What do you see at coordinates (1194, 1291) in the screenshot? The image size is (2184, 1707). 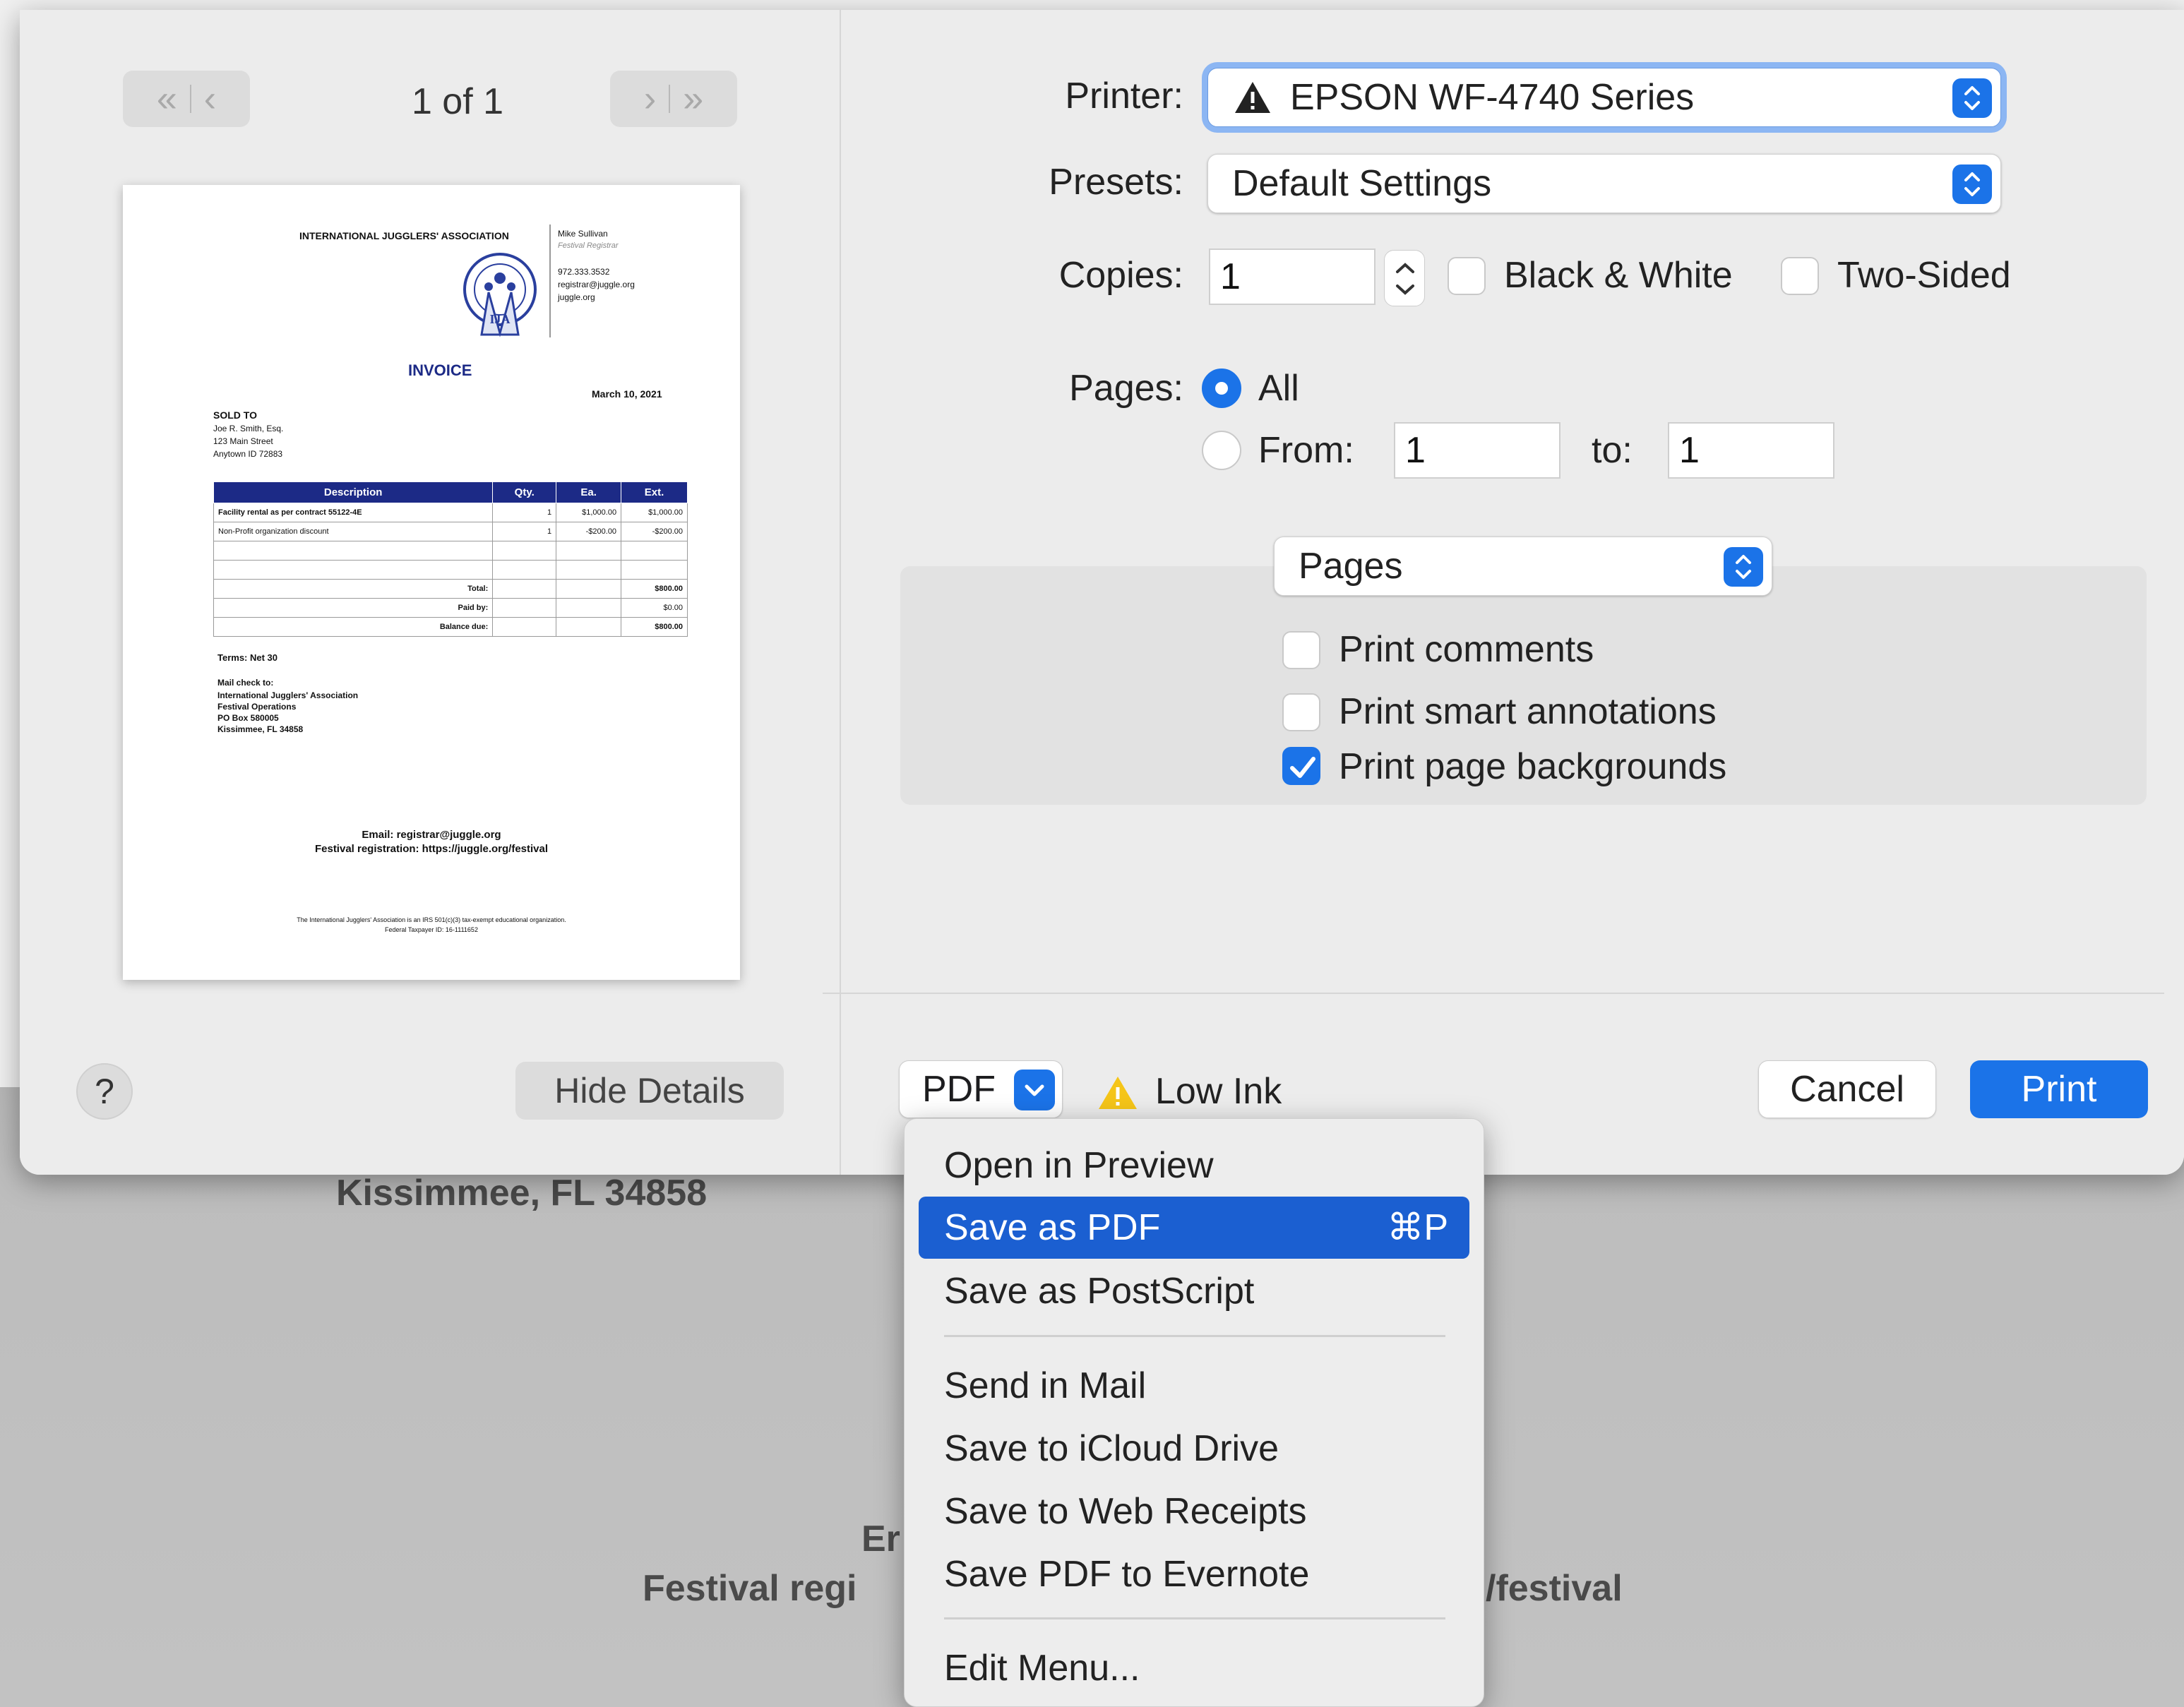 I see `menu-item-save-as-postscript: Save as PostScript` at bounding box center [1194, 1291].